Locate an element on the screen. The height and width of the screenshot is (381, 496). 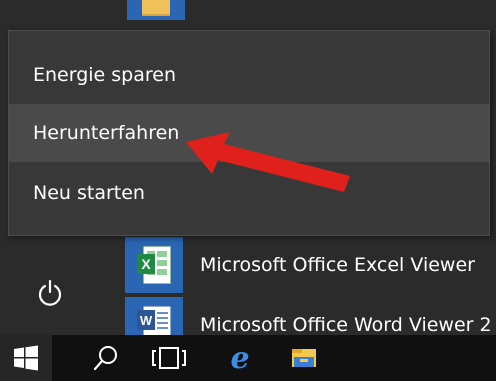
search-icon is located at coordinates (105, 358).